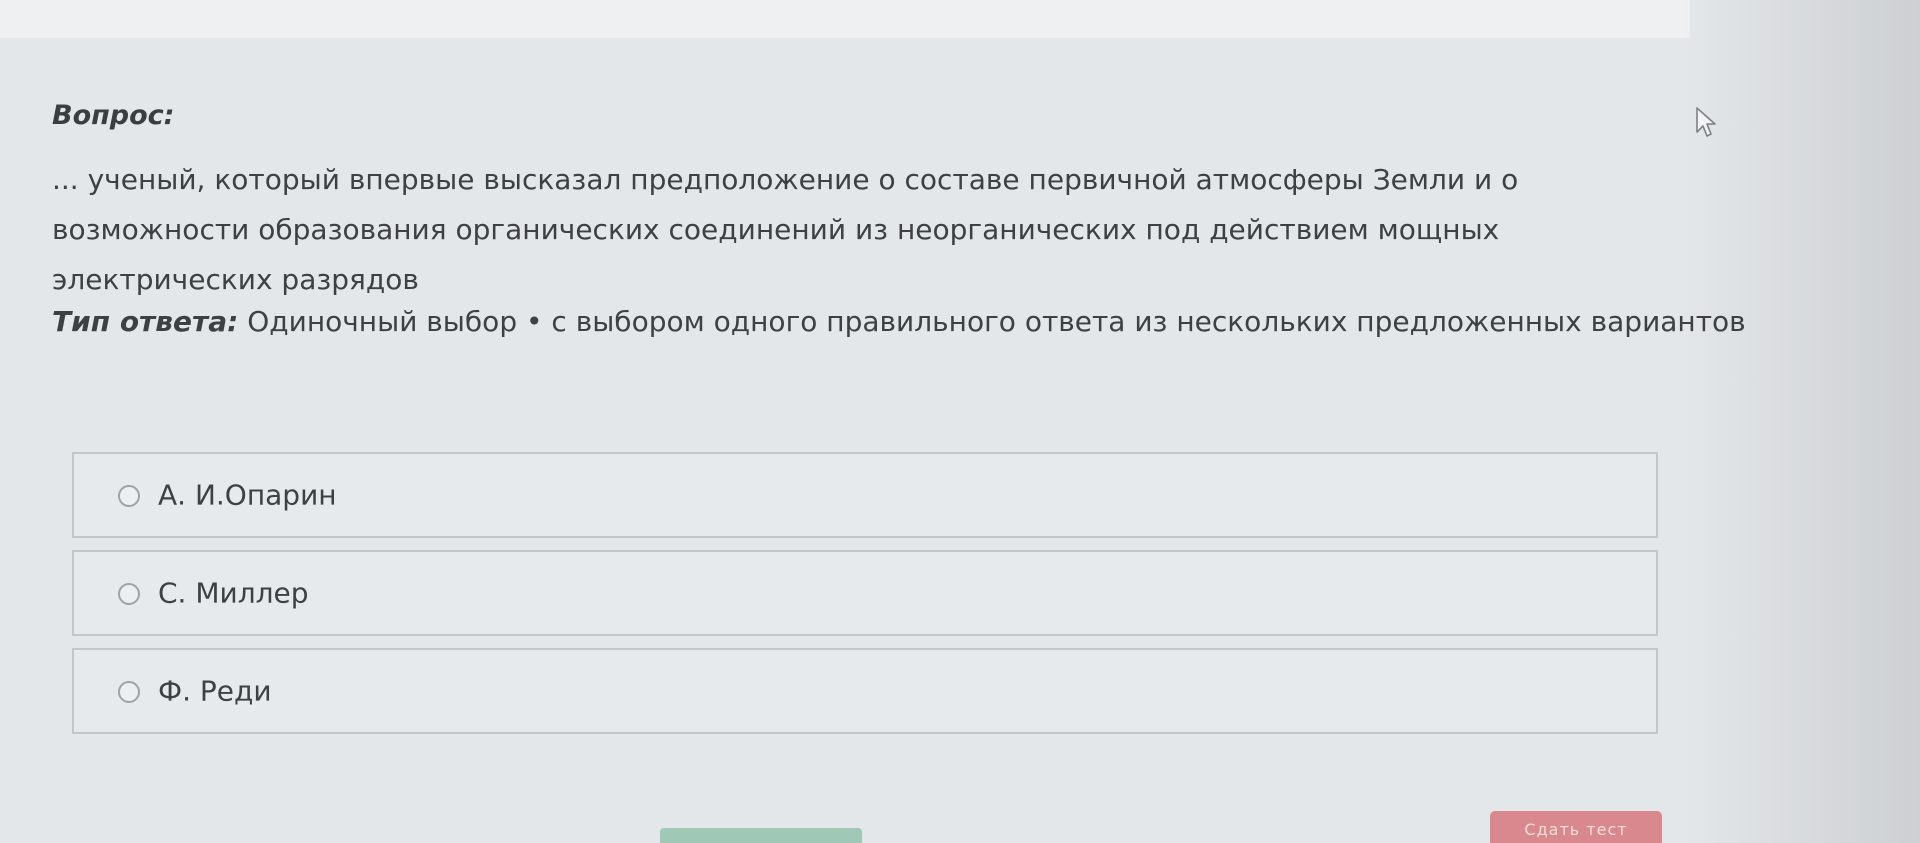 The image size is (1920, 843). Describe the element at coordinates (215, 691) in the screenshot. I see `answer-option-text: Ф. Реди` at that location.